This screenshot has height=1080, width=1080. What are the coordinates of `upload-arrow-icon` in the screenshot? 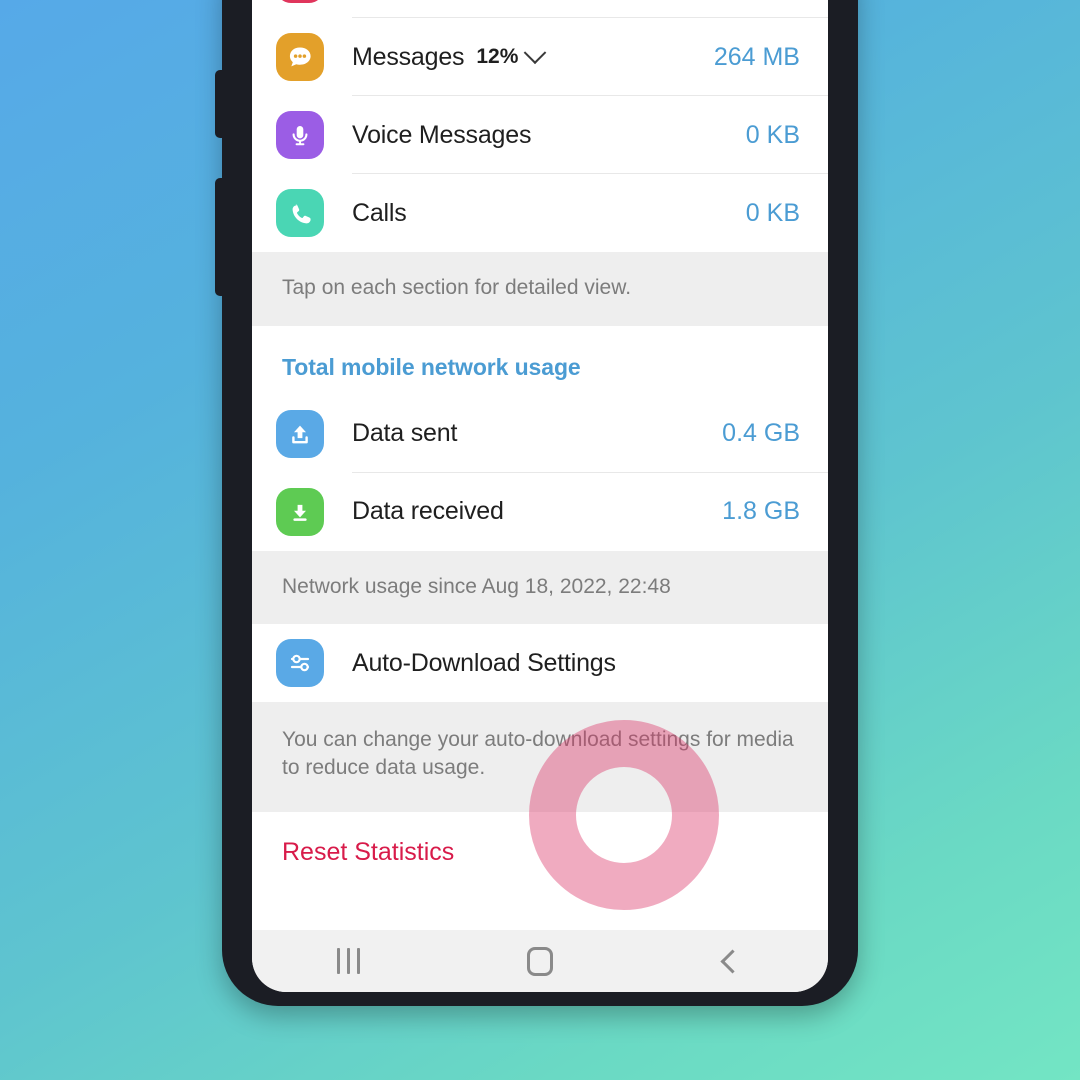 It's located at (300, 433).